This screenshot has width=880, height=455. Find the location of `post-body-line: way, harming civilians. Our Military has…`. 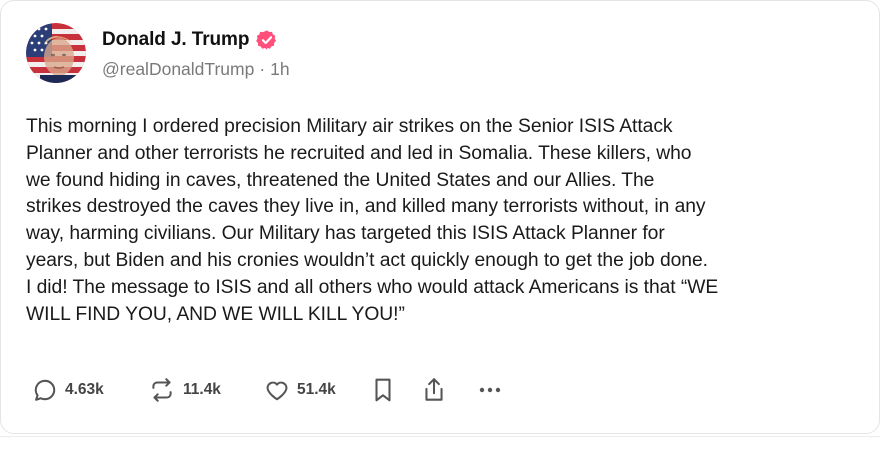

post-body-line: way, harming civilians. Our Military has… is located at coordinates (345, 234).